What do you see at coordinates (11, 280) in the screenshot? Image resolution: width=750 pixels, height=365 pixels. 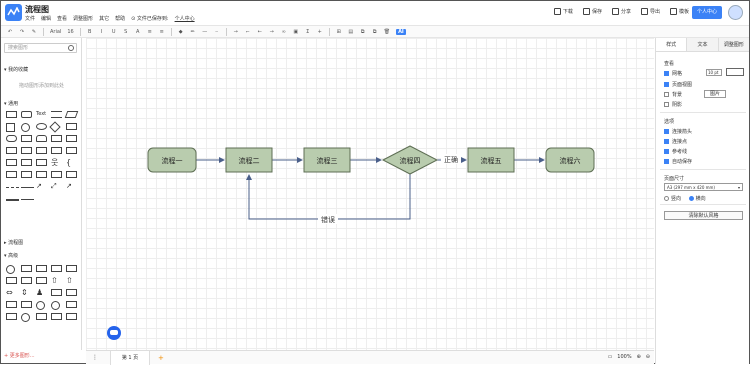 I see `star-shape` at bounding box center [11, 280].